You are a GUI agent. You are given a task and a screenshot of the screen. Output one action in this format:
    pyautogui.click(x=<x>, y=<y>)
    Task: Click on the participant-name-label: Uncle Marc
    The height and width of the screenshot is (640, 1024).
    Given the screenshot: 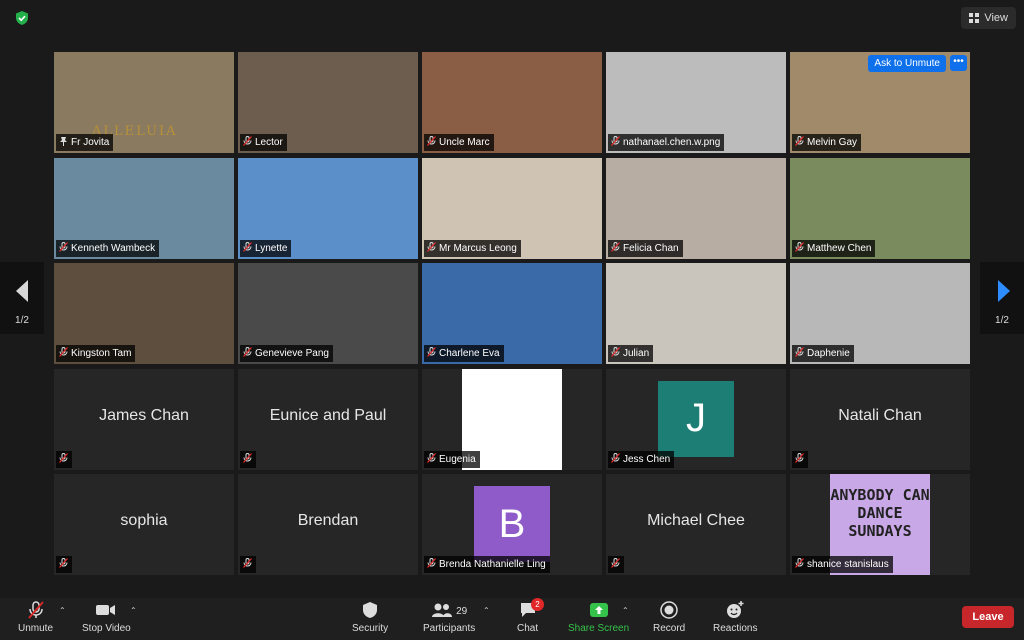 What is the action you would take?
    pyautogui.click(x=459, y=142)
    